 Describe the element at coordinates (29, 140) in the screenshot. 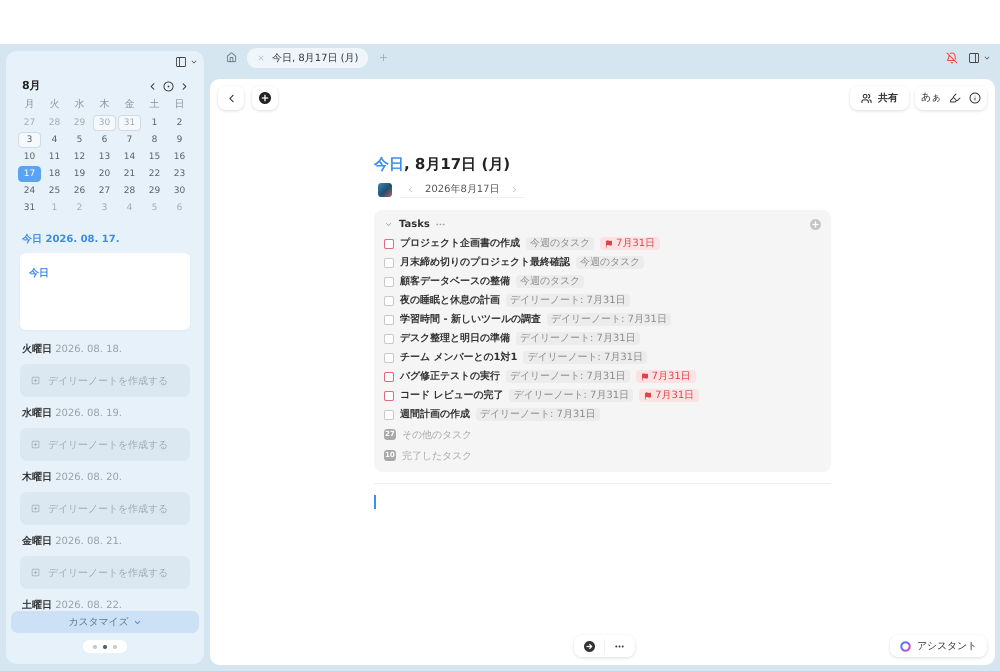

I see `calendar-day: 3` at that location.